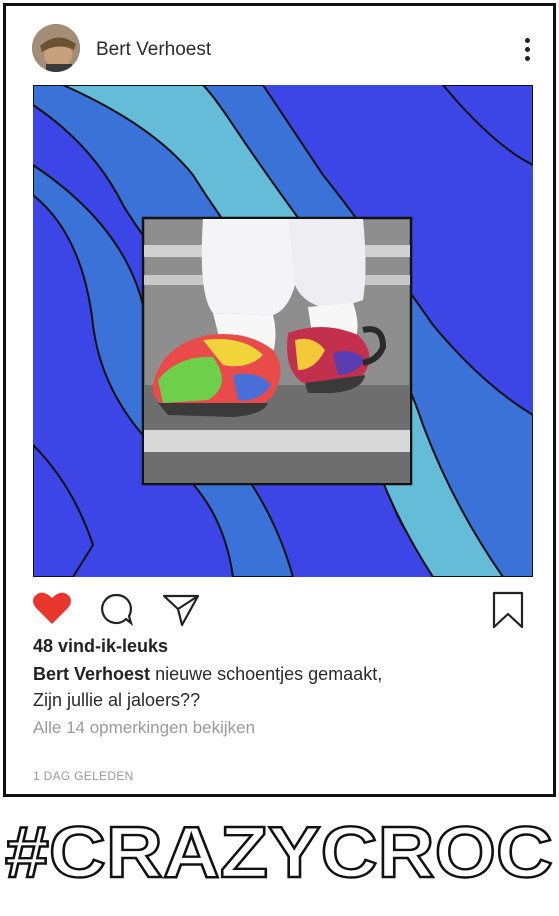 The image size is (559, 916). Describe the element at coordinates (508, 612) in the screenshot. I see `bookmark-icon` at that location.